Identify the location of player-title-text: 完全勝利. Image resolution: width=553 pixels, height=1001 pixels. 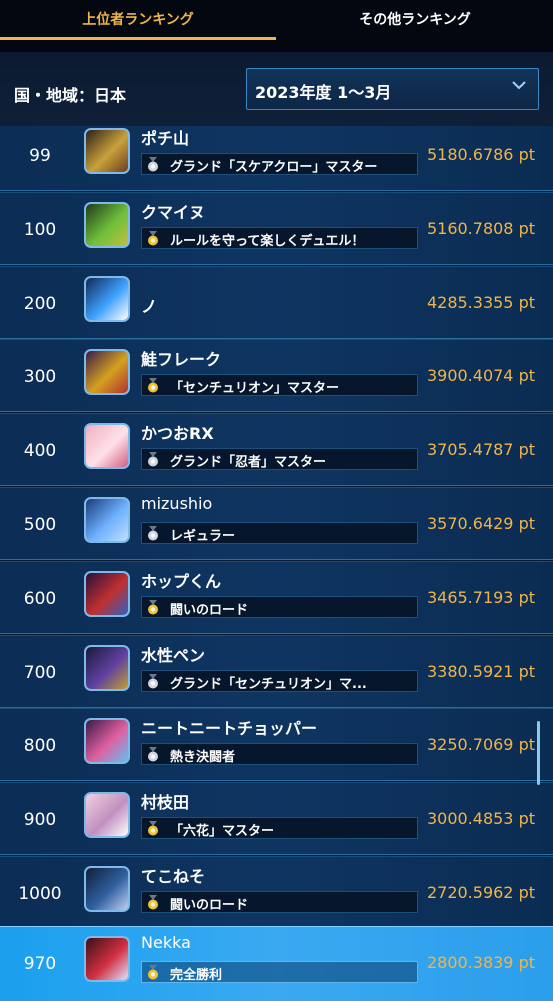
(196, 975).